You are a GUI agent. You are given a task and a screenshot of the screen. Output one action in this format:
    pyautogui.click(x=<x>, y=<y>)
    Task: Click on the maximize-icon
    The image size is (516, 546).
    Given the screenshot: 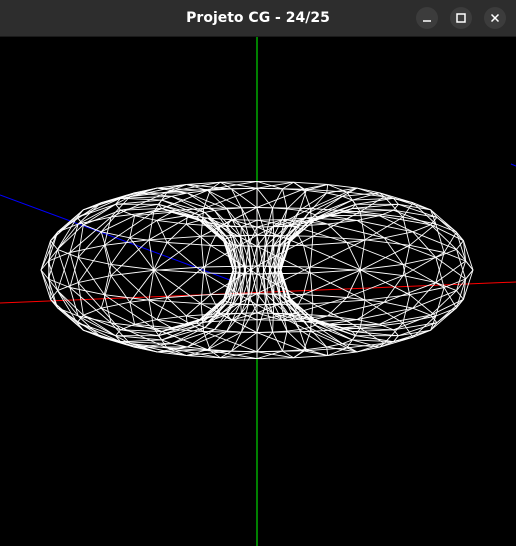 What is the action you would take?
    pyautogui.click(x=461, y=18)
    